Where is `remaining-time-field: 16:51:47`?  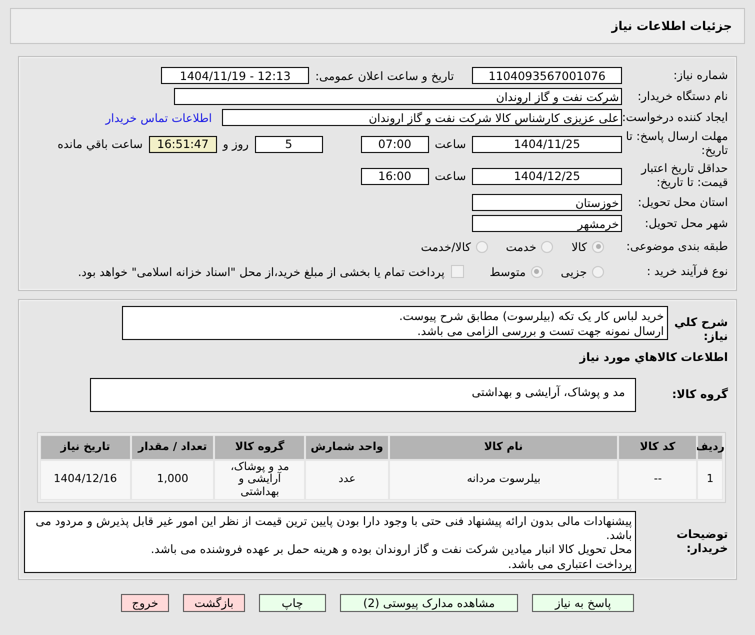
remaining-time-field: 16:51:47 is located at coordinates (182, 144).